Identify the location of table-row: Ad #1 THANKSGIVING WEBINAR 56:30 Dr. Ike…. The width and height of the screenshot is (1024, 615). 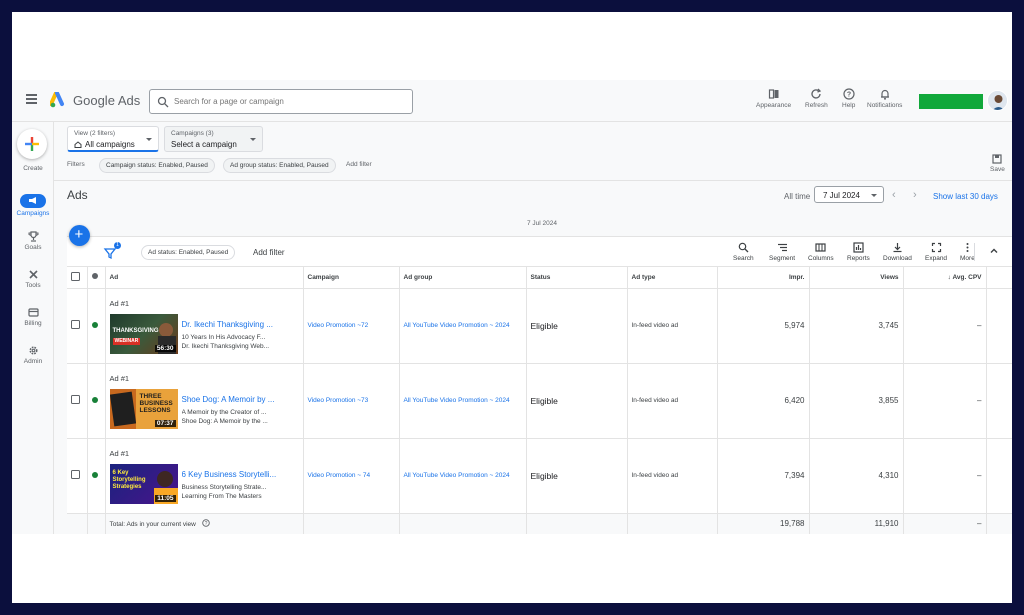
(539, 326).